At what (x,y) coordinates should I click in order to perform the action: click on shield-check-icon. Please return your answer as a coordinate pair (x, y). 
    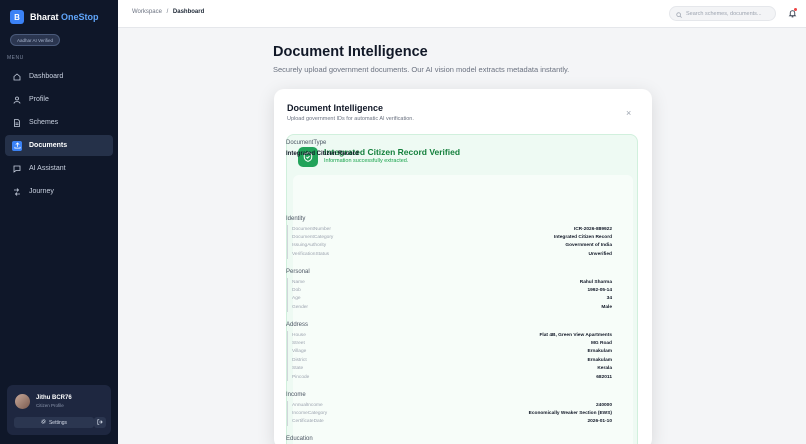
    Looking at the image, I should click on (308, 157).